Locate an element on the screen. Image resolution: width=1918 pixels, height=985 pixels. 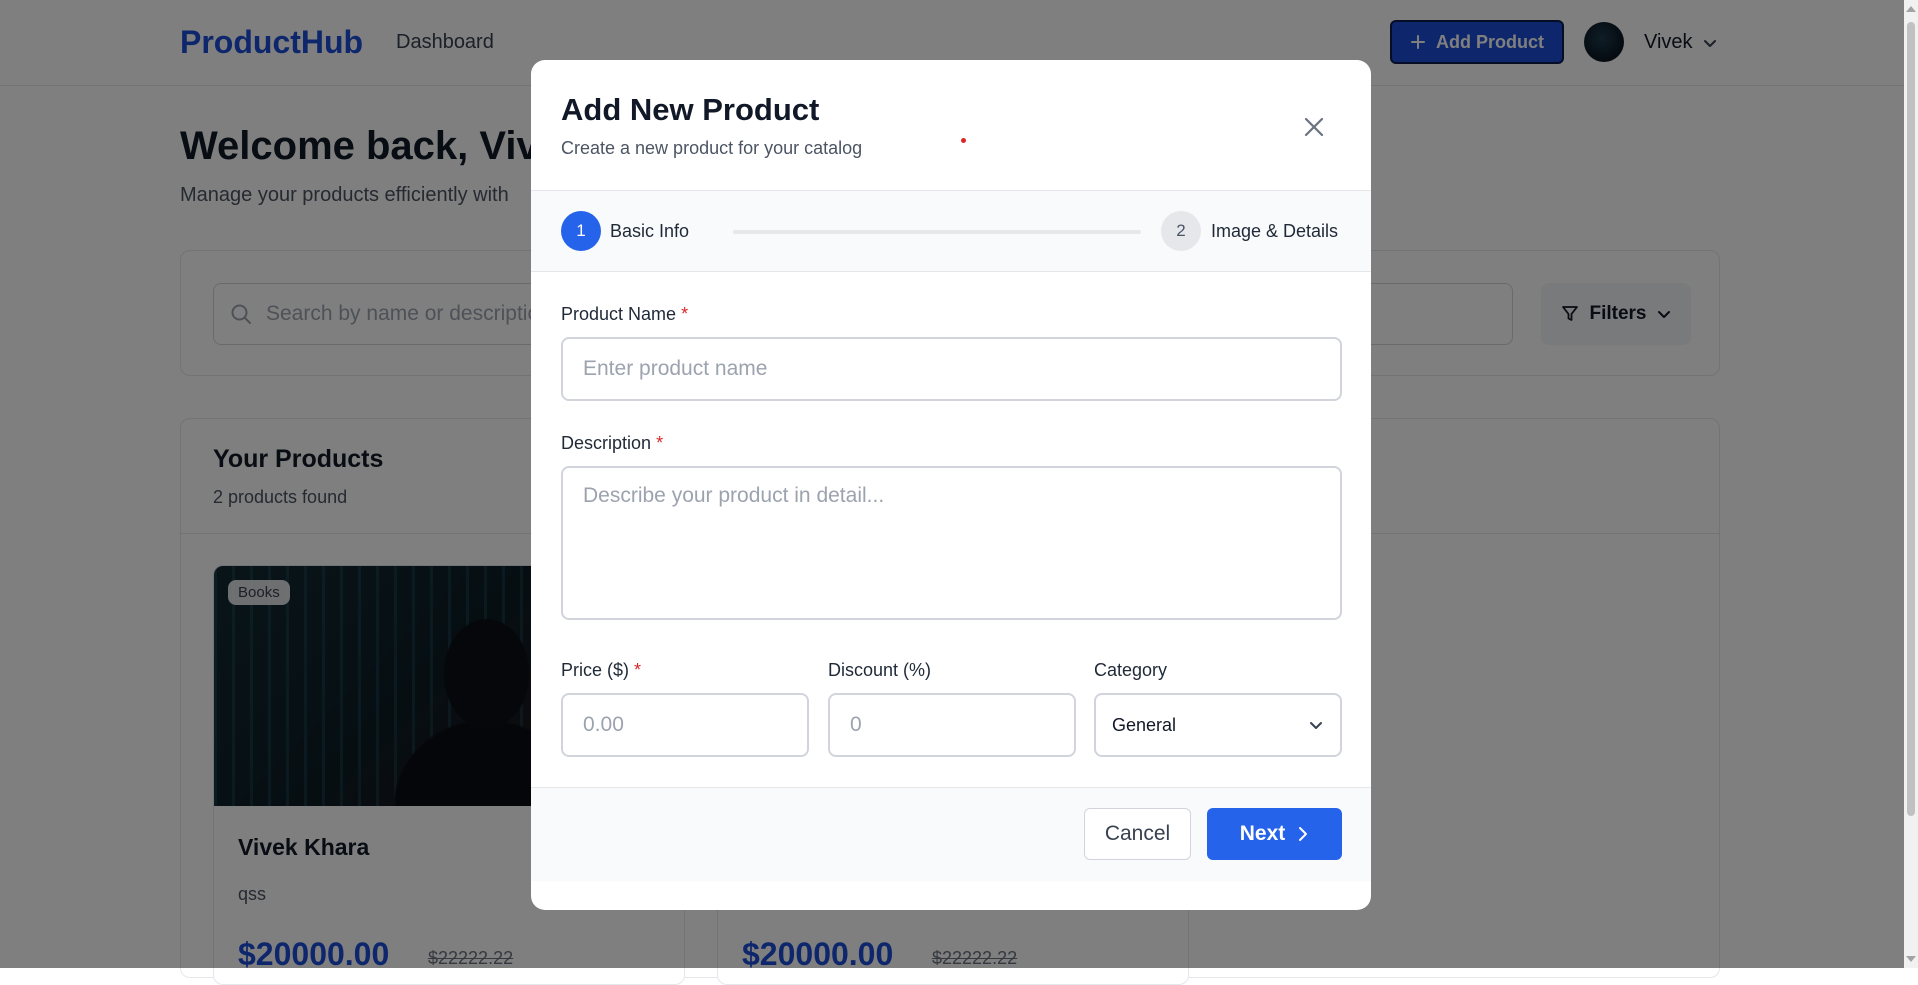
step-progress-line is located at coordinates (937, 232).